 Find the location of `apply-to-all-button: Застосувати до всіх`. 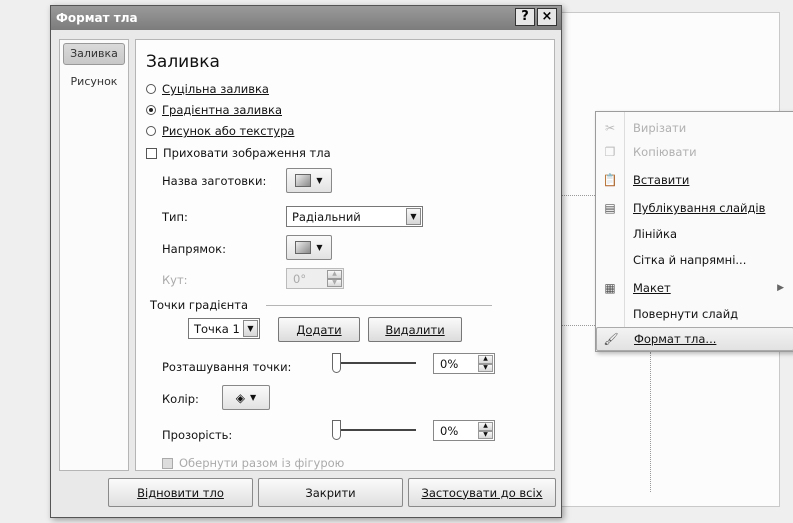

apply-to-all-button: Застосувати до всіх is located at coordinates (482, 492).